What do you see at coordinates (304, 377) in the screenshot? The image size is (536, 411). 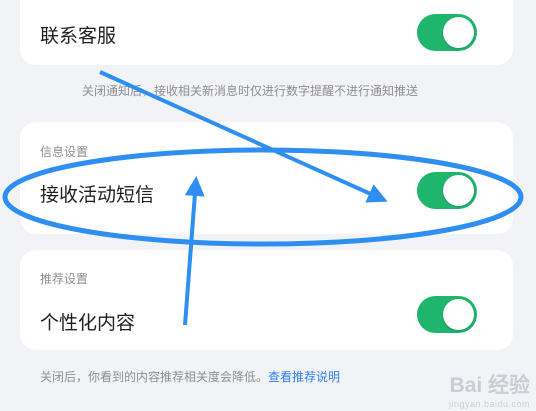 I see `recommend-info-link: 查看推荐说明` at bounding box center [304, 377].